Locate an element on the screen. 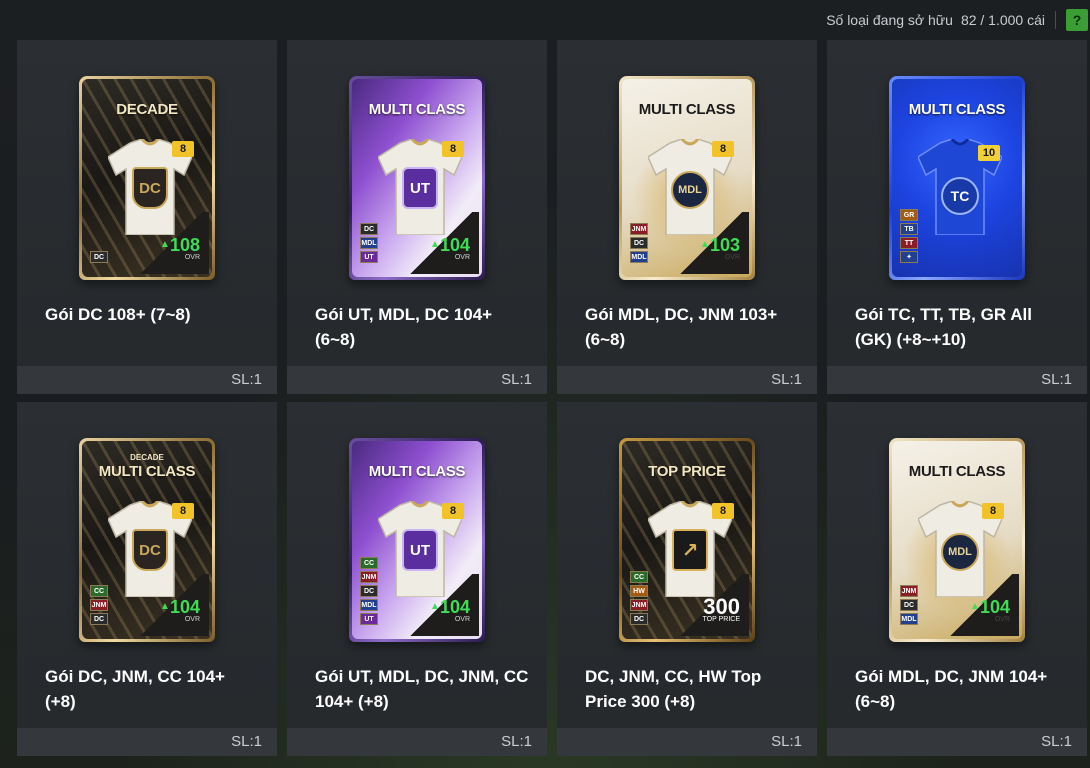 Image resolution: width=1090 pixels, height=768 pixels. pack-name: Gói UT, MDL, DC, JNM, CC 104+ (+8) is located at coordinates (422, 689).